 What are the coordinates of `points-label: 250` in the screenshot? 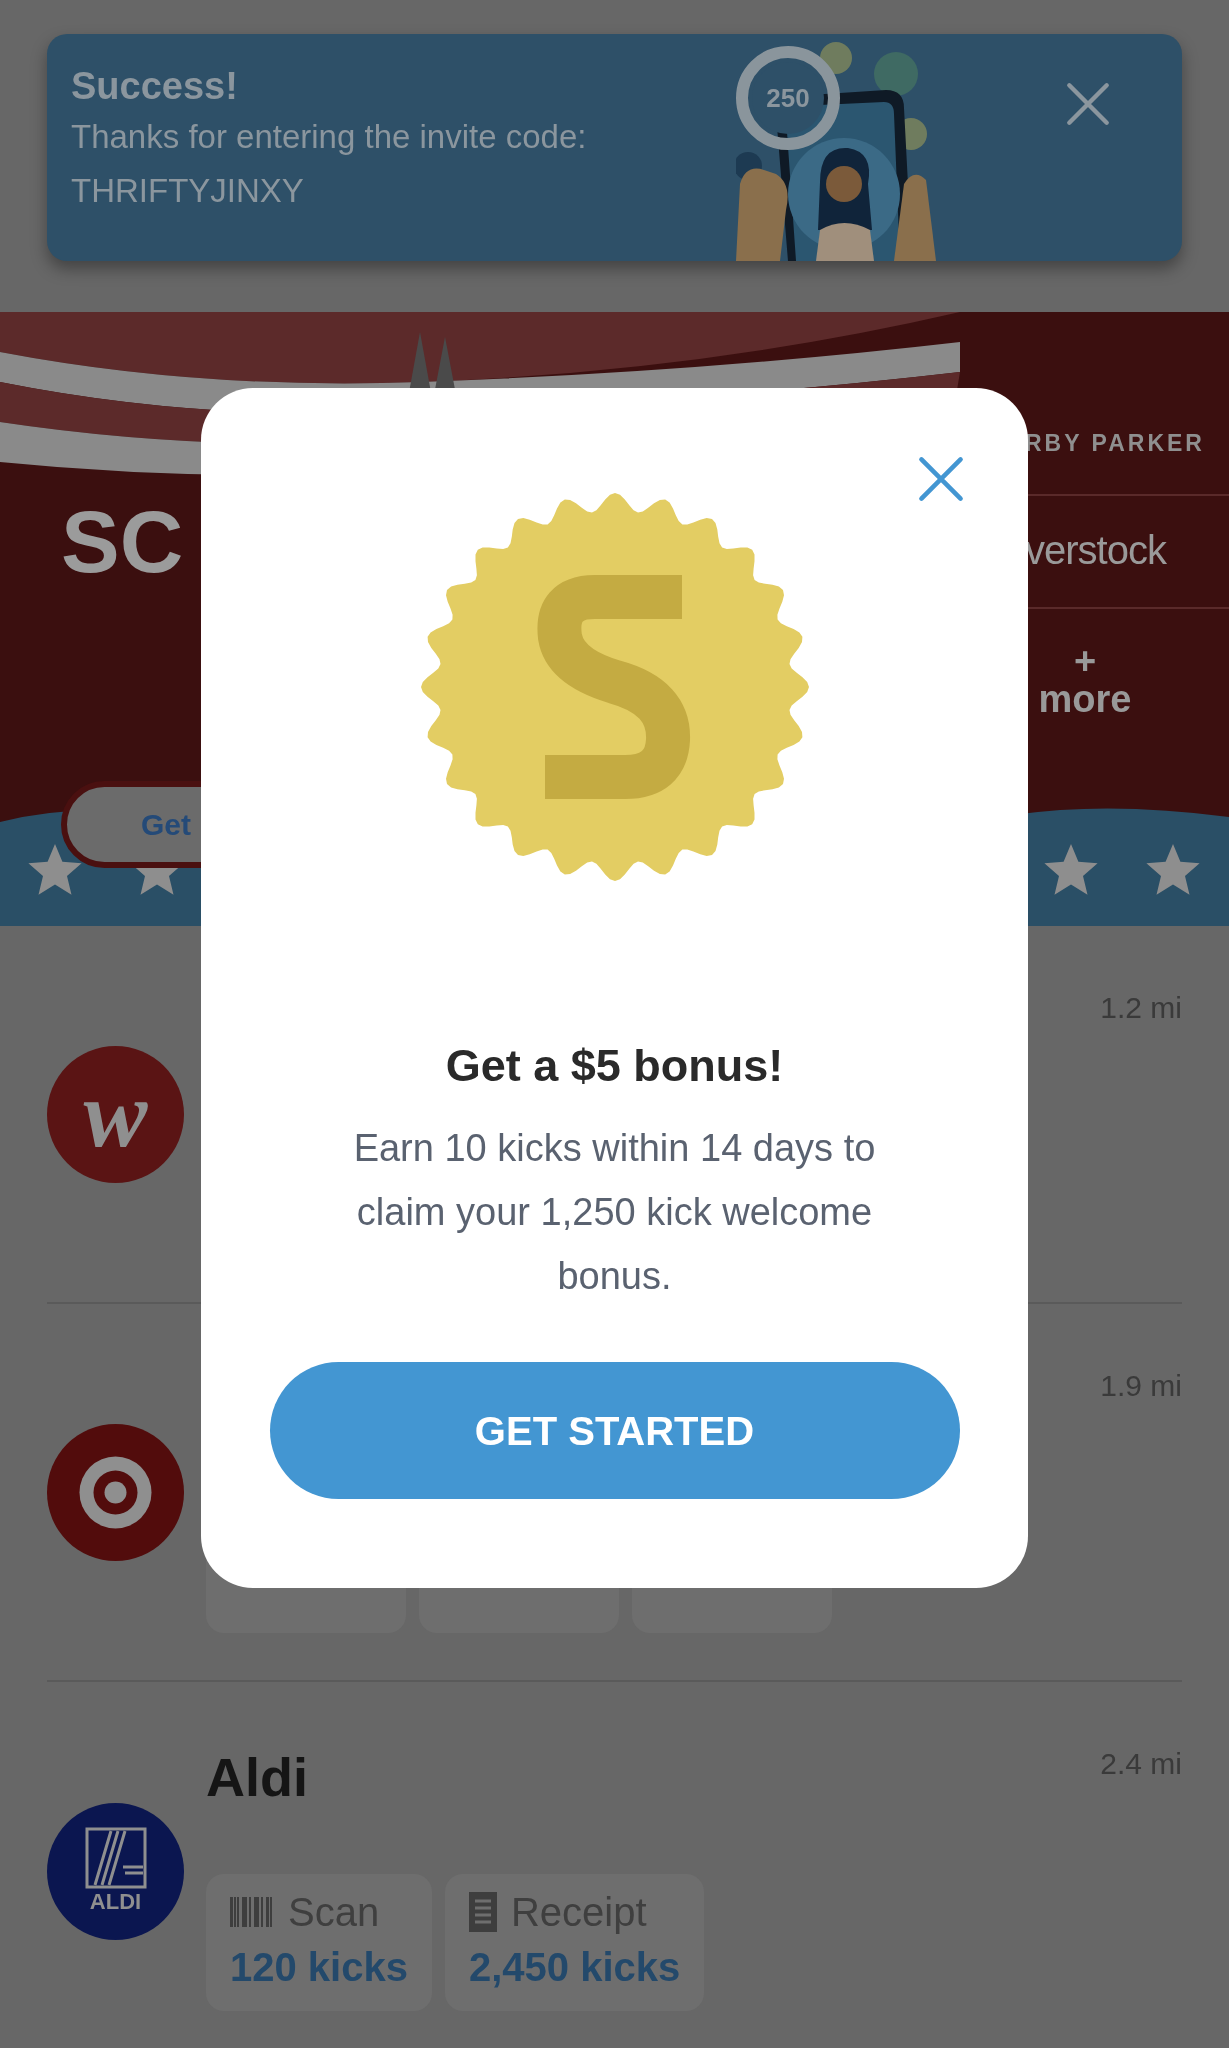 It's located at (788, 98).